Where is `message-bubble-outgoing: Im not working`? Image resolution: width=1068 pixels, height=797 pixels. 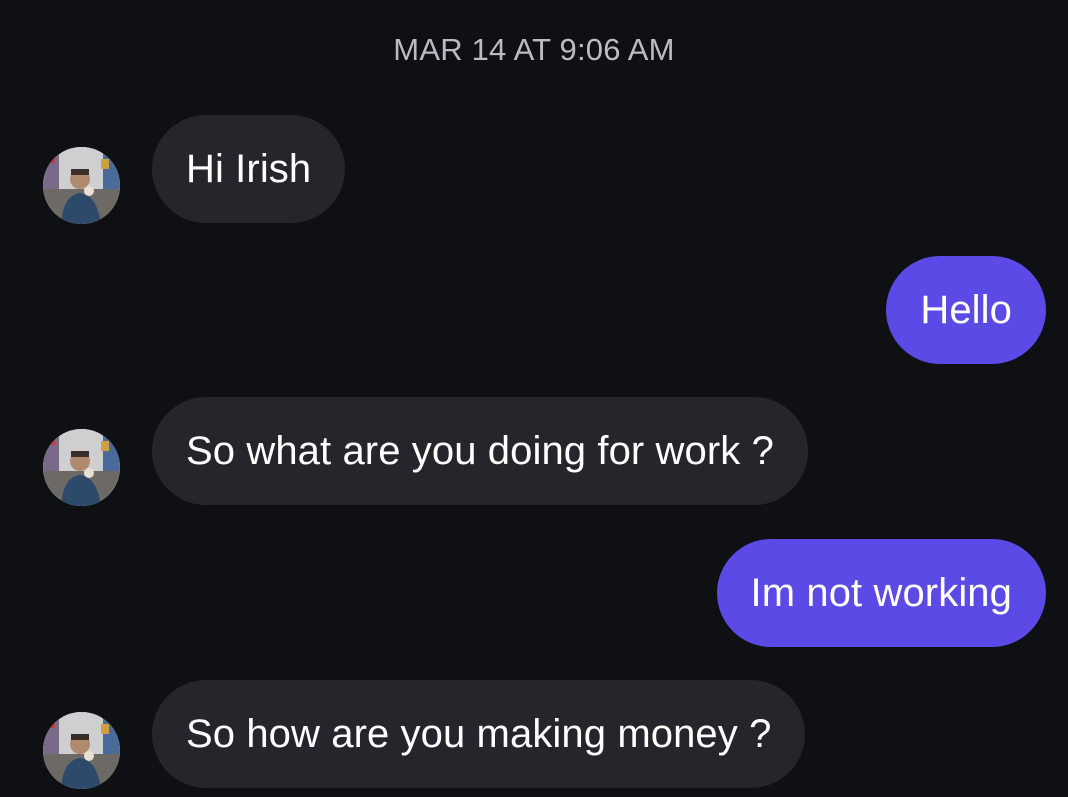 message-bubble-outgoing: Im not working is located at coordinates (881, 593).